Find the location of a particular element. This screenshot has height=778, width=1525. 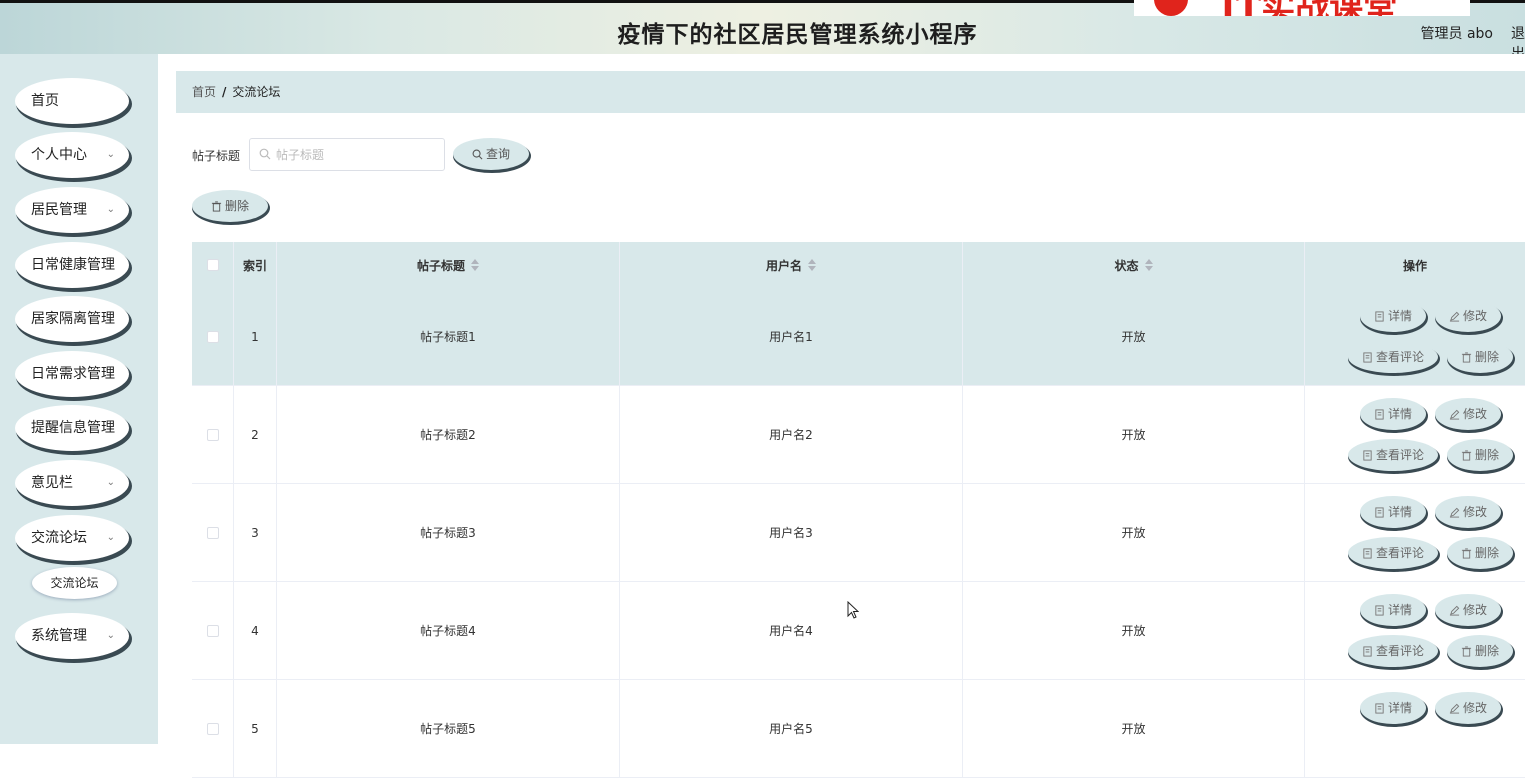

sidebar-subitem-forum: 交流论坛 is located at coordinates (74, 583).